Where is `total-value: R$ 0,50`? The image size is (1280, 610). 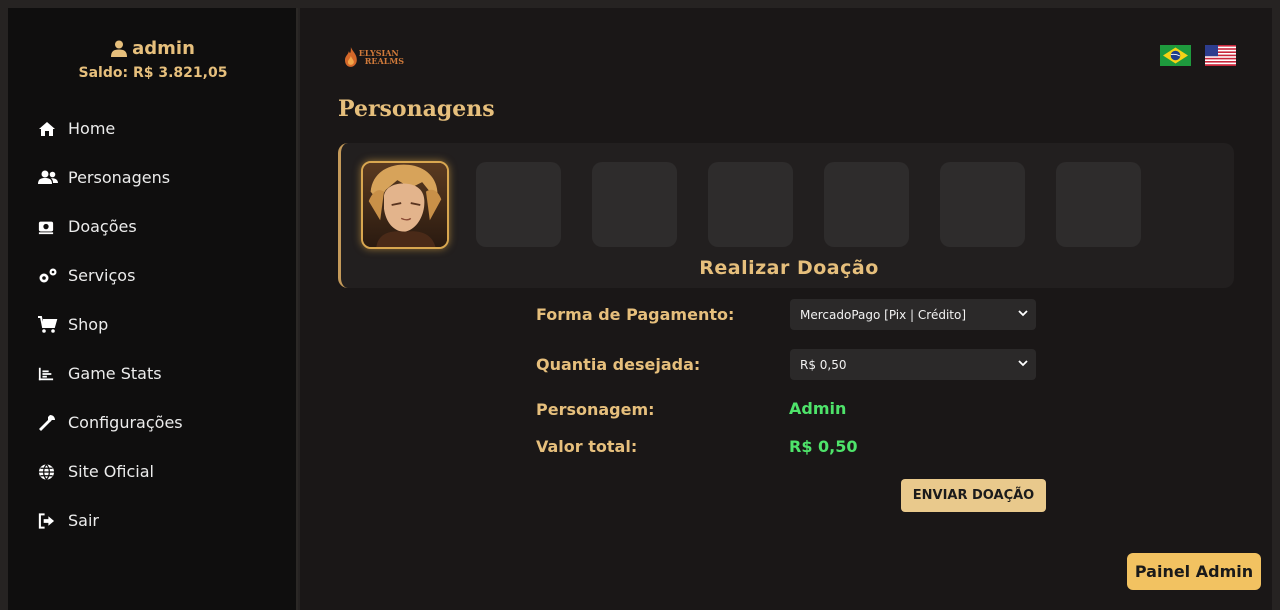 total-value: R$ 0,50 is located at coordinates (823, 446).